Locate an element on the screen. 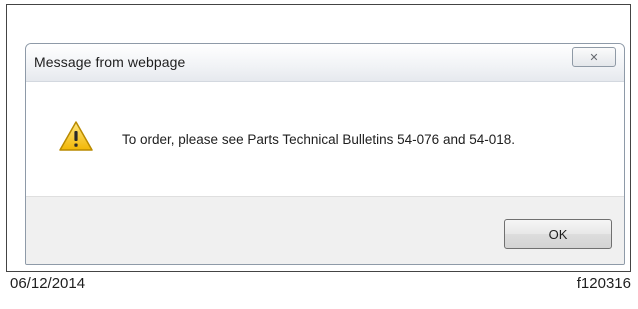 Image resolution: width=638 pixels, height=309 pixels. caption-date: 06/12/2014 is located at coordinates (48, 283).